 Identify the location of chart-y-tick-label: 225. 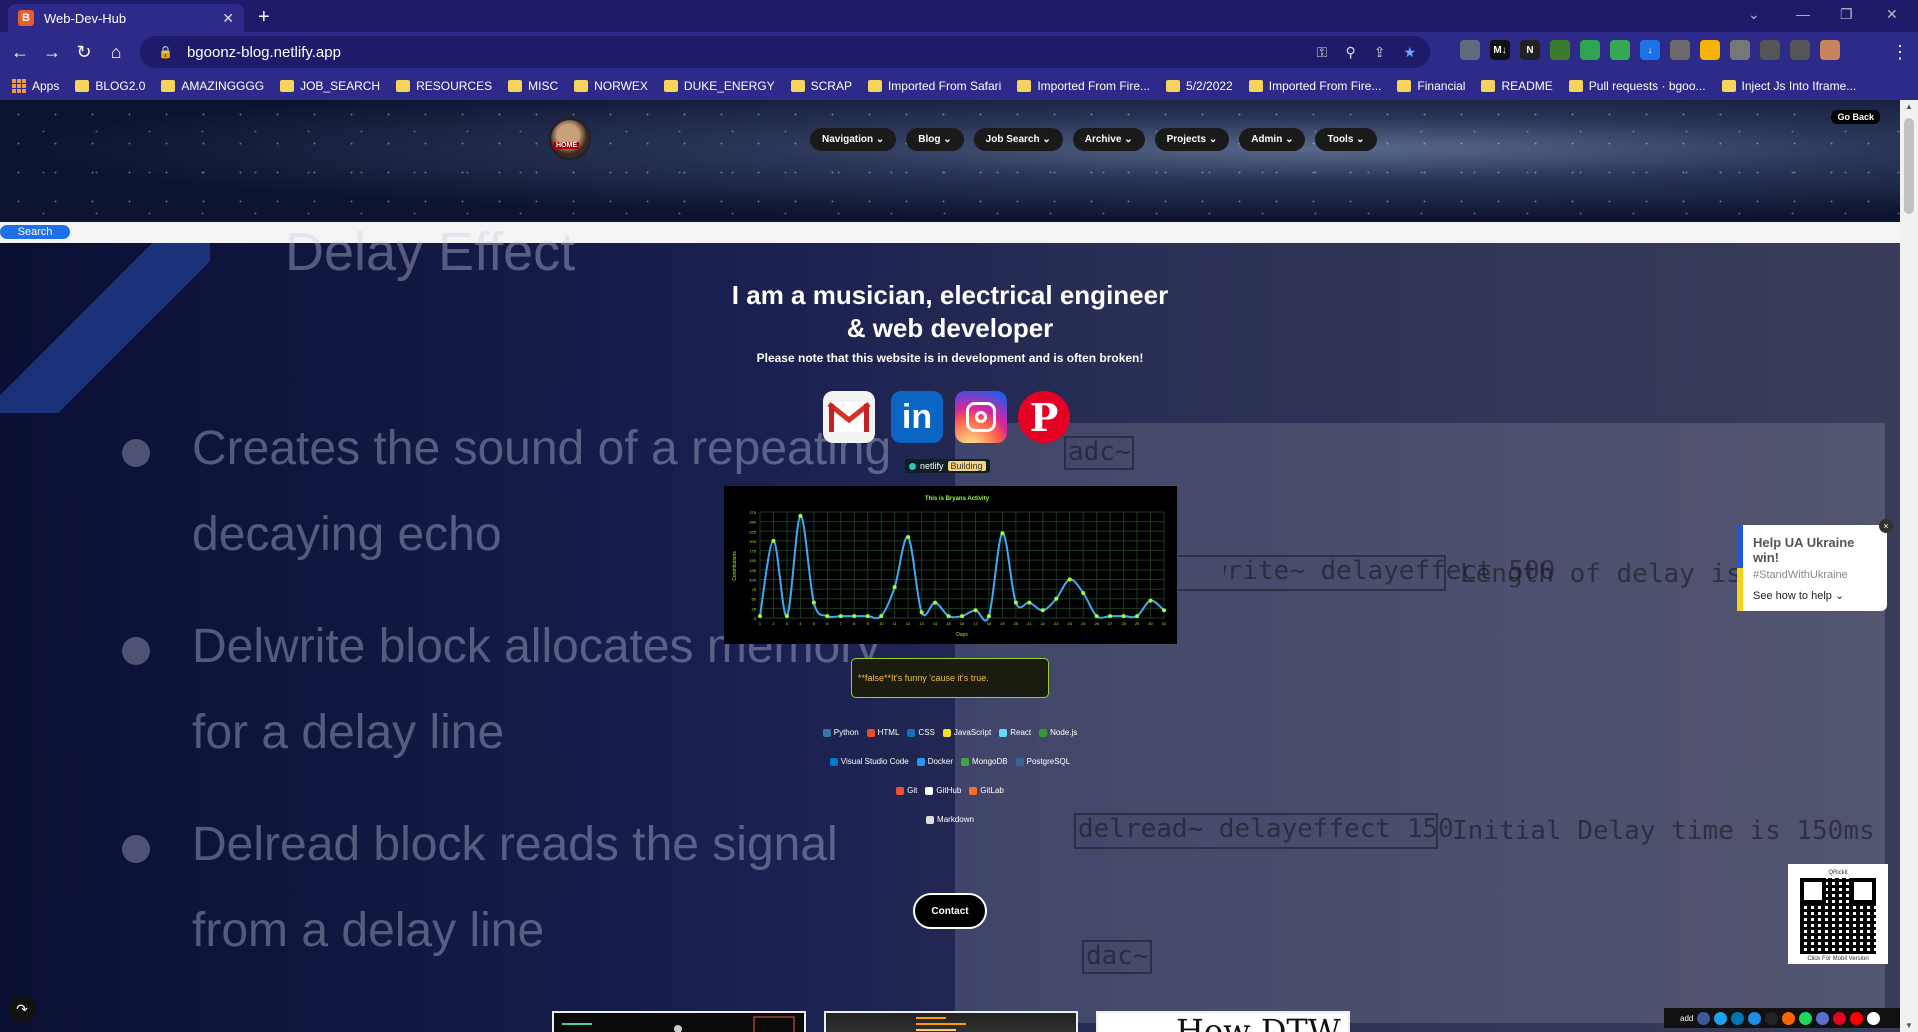
(752, 531).